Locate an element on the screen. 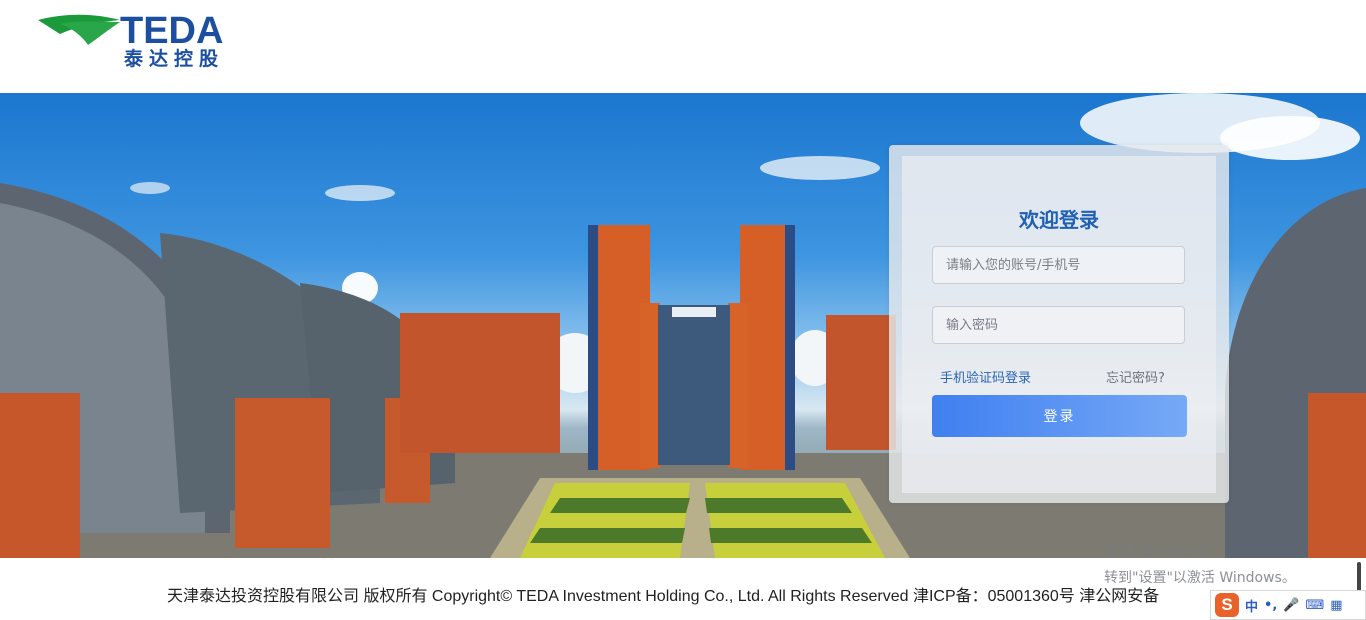 Image resolution: width=1366 pixels, height=620 pixels. logo-text-cn: 泰达控股 is located at coordinates (174, 59).